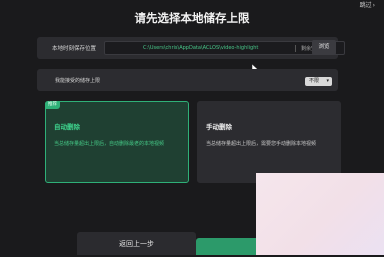  What do you see at coordinates (226, 246) in the screenshot?
I see `next-step-button` at bounding box center [226, 246].